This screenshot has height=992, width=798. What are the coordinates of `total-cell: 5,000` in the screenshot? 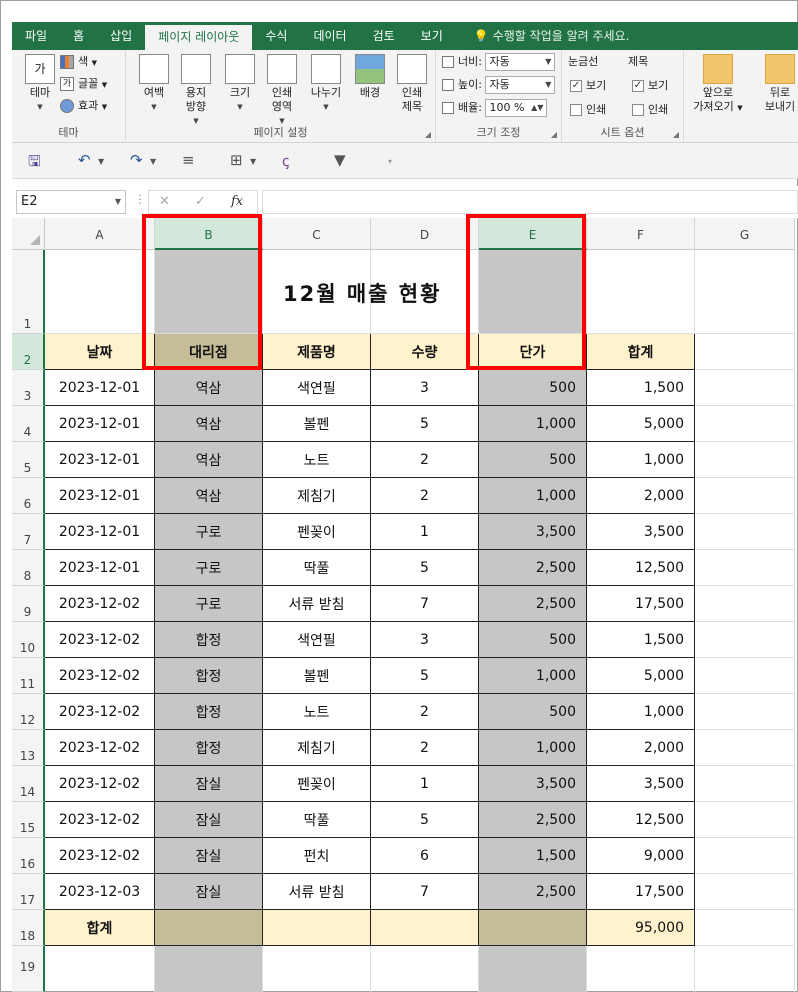 It's located at (641, 424).